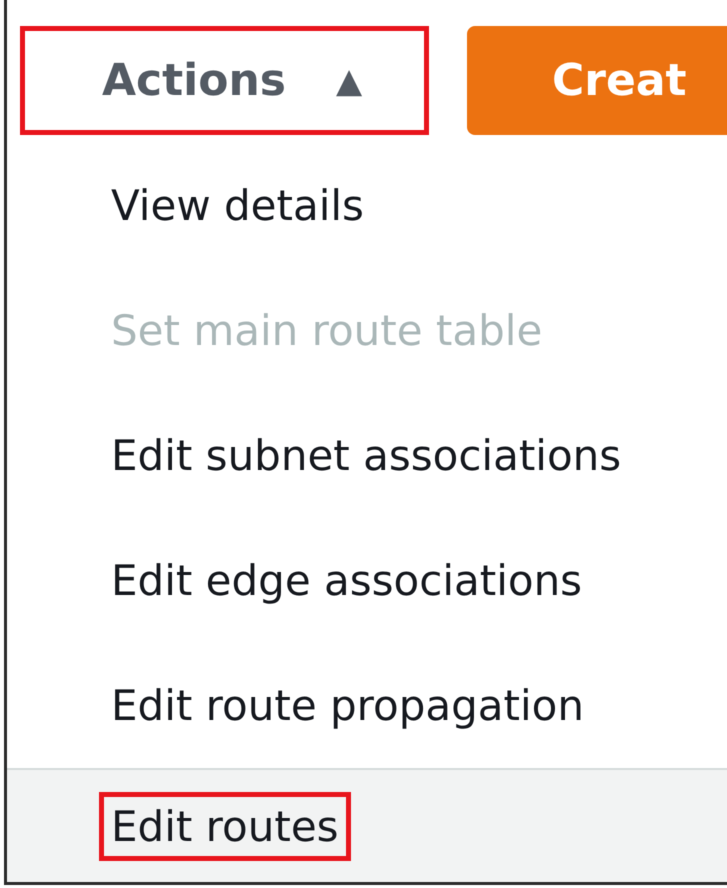  What do you see at coordinates (224, 80) in the screenshot?
I see `actions-button: Actions ▲` at bounding box center [224, 80].